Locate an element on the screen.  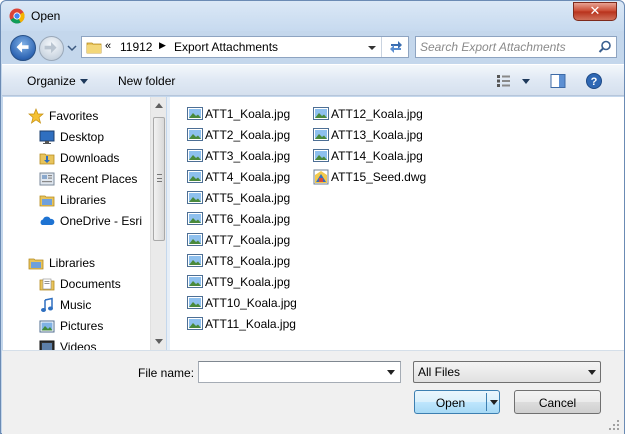
file-name: ATT5_Koala.jpg is located at coordinates (248, 198).